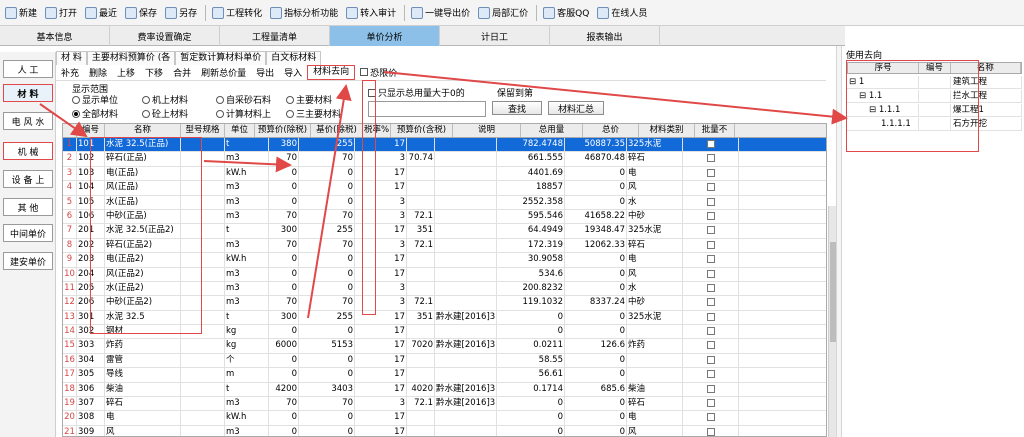 This screenshot has height=437, width=1024. Describe the element at coordinates (76, 113) in the screenshot. I see `radio-dot-selected` at that location.